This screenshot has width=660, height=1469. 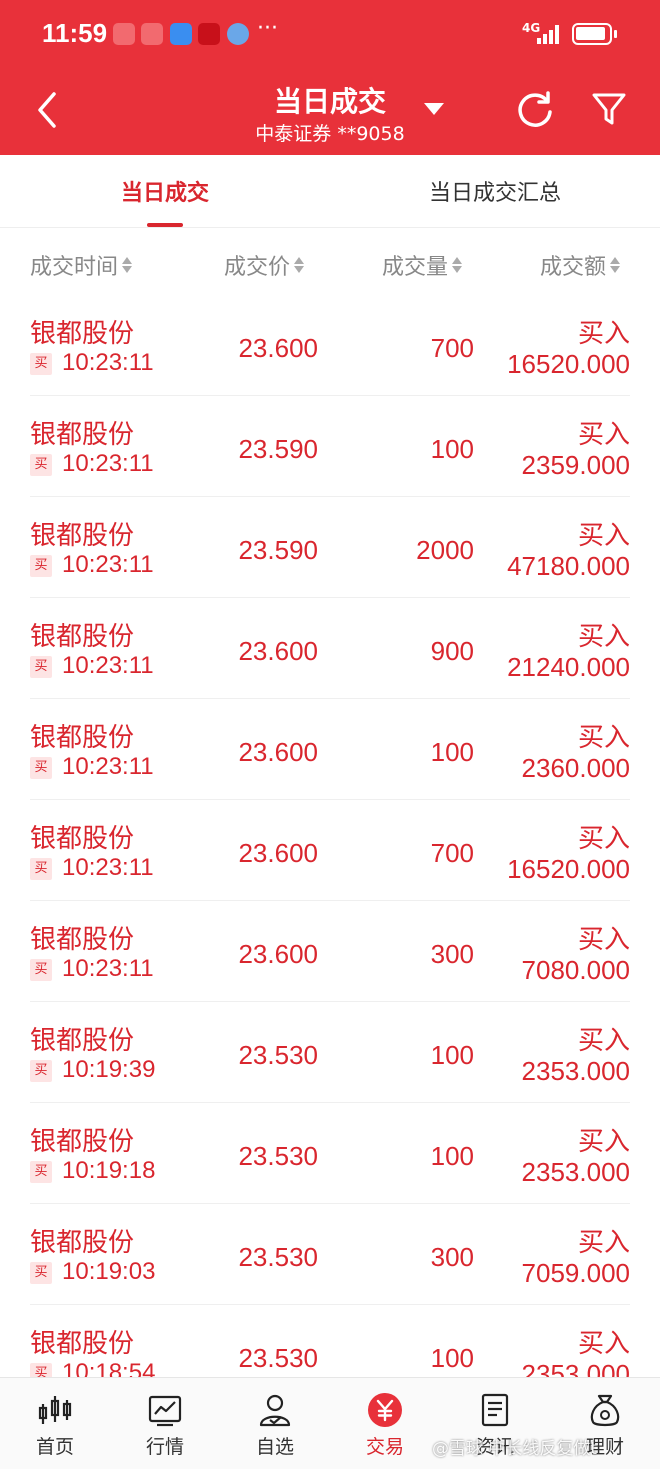 What do you see at coordinates (452, 651) in the screenshot?
I see `trade-quantity: 900` at bounding box center [452, 651].